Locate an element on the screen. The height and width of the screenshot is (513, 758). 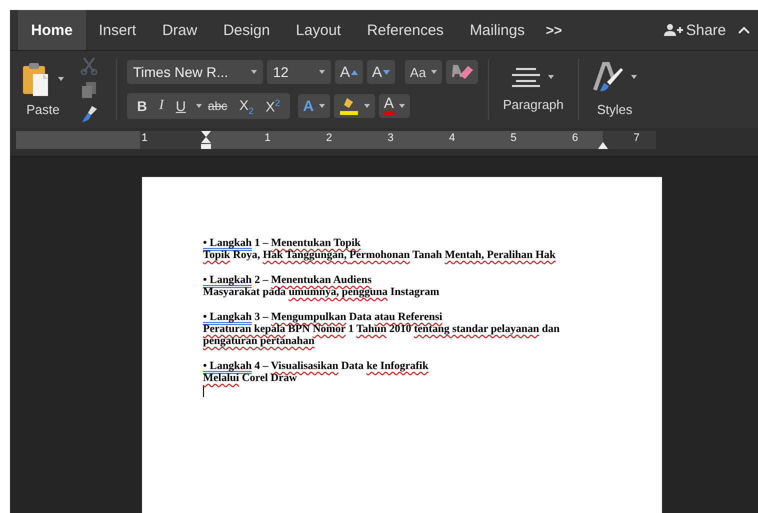
ribbon-tab: Insert is located at coordinates (118, 30).